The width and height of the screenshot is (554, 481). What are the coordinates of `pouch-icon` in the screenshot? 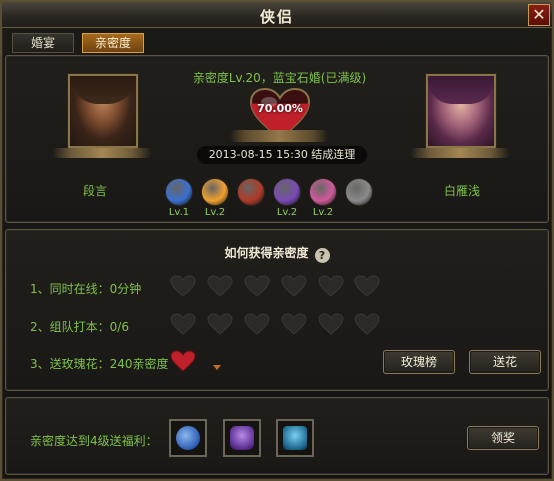 It's located at (251, 192).